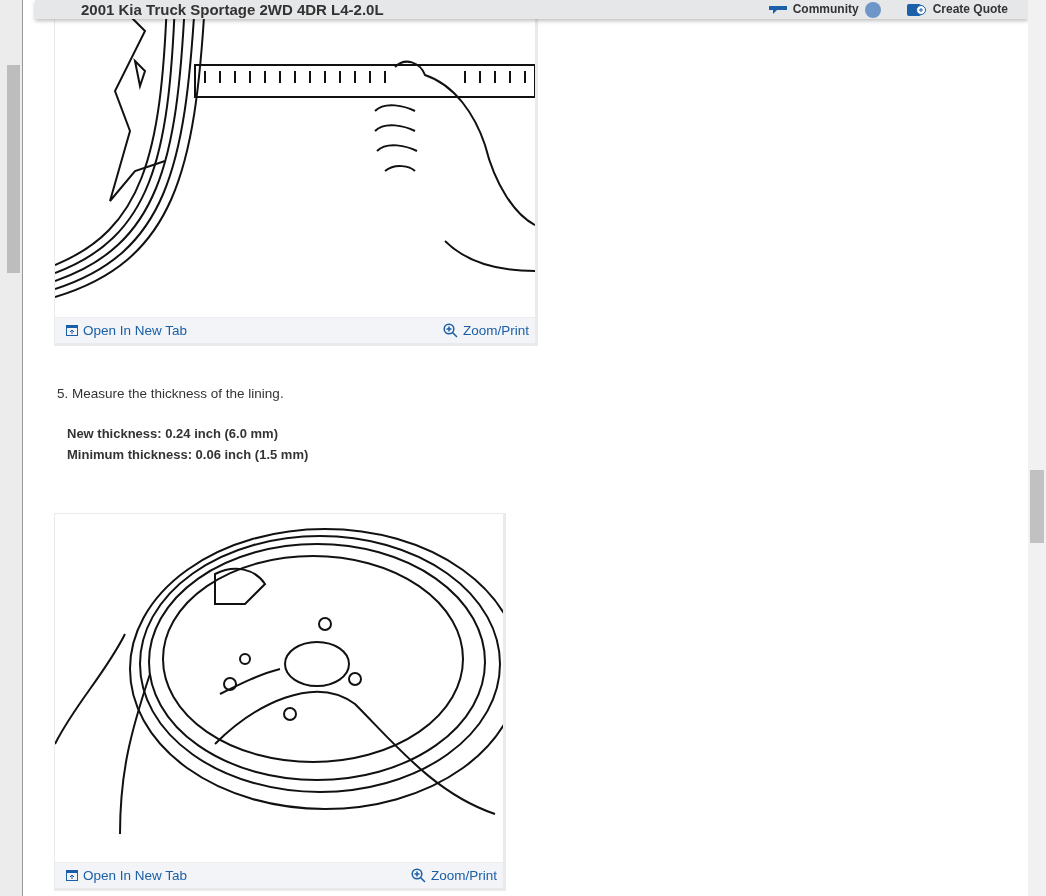  Describe the element at coordinates (957, 9) in the screenshot. I see `create-quote-button: Create Quote` at that location.